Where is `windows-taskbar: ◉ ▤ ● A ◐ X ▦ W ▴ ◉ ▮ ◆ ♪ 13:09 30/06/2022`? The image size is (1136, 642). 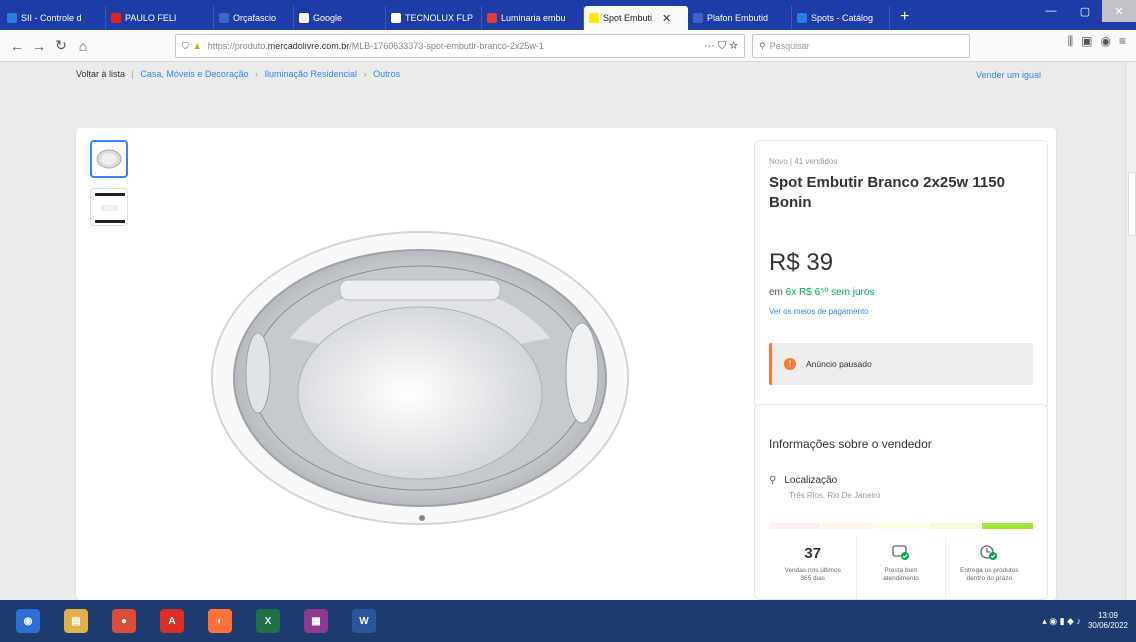
windows-taskbar: ◉ ▤ ● A ◐ X ▦ W ▴ ◉ ▮ ◆ ♪ 13:09 30/06/2022 is located at coordinates (568, 621).